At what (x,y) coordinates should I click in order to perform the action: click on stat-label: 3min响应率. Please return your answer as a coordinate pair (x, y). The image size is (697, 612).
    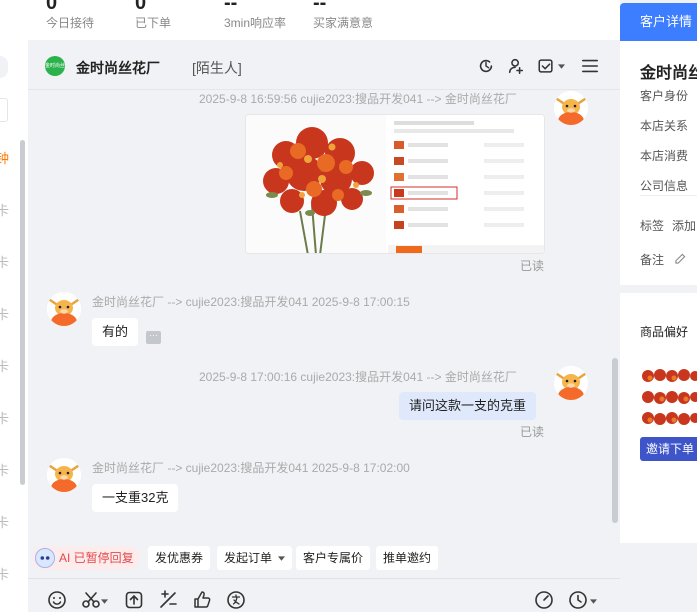
    Looking at the image, I should click on (255, 23).